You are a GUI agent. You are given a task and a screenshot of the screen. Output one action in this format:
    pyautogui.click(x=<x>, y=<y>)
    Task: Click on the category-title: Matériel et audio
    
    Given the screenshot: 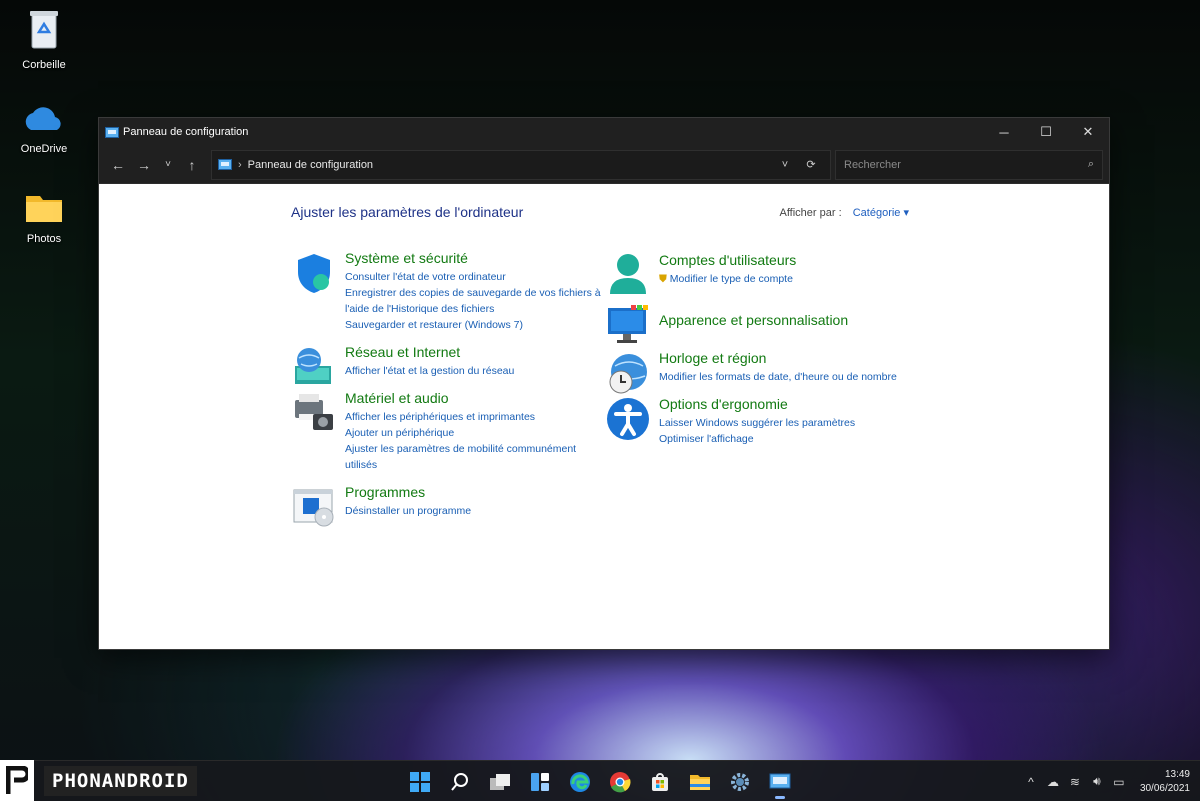 What is the action you would take?
    pyautogui.click(x=460, y=398)
    